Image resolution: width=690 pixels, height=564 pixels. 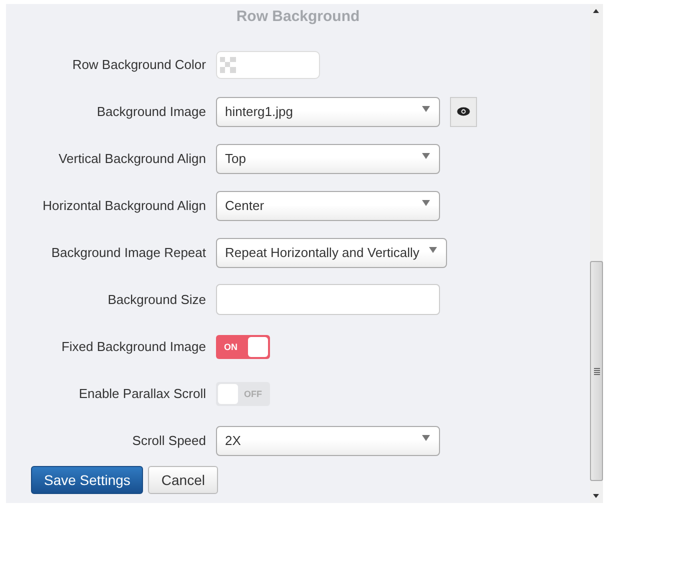 I want to click on section-title: Row Background, so click(x=298, y=17).